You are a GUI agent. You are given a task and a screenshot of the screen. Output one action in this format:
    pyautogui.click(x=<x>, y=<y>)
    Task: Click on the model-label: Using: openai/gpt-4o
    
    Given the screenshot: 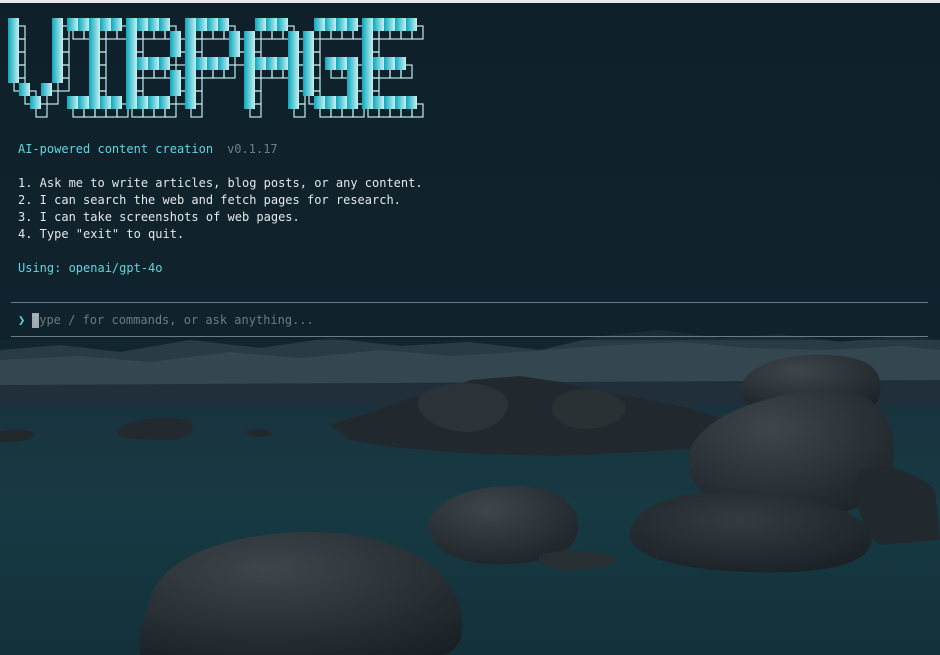 What is the action you would take?
    pyautogui.click(x=90, y=268)
    